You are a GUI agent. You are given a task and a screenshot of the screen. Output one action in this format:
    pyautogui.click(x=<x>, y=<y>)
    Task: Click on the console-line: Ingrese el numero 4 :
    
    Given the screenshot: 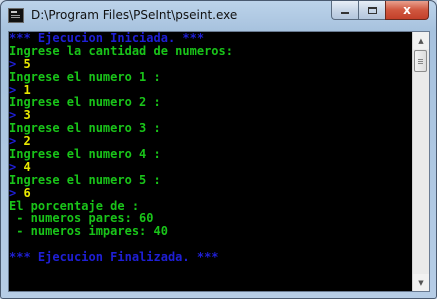 What is the action you would take?
    pyautogui.click(x=210, y=154)
    